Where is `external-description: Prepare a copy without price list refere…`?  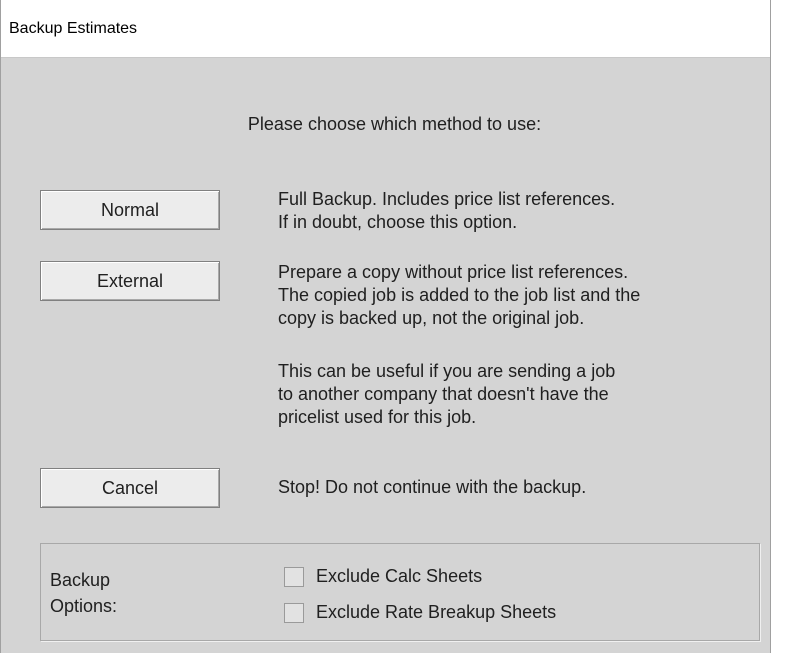 external-description: Prepare a copy without price list refere… is located at coordinates (523, 295).